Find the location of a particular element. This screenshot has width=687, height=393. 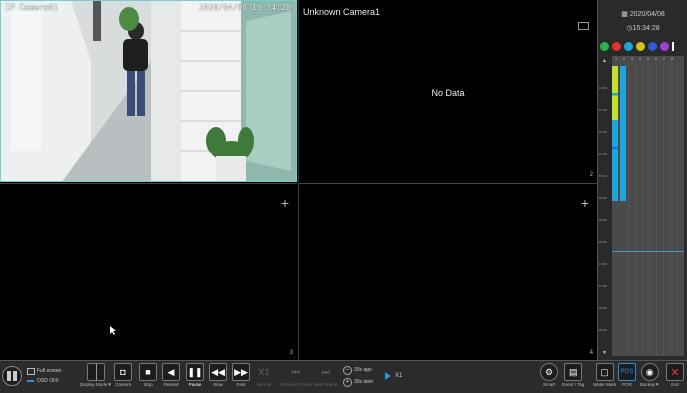

event-tag-label: Event / Tag is located at coordinates (573, 384).